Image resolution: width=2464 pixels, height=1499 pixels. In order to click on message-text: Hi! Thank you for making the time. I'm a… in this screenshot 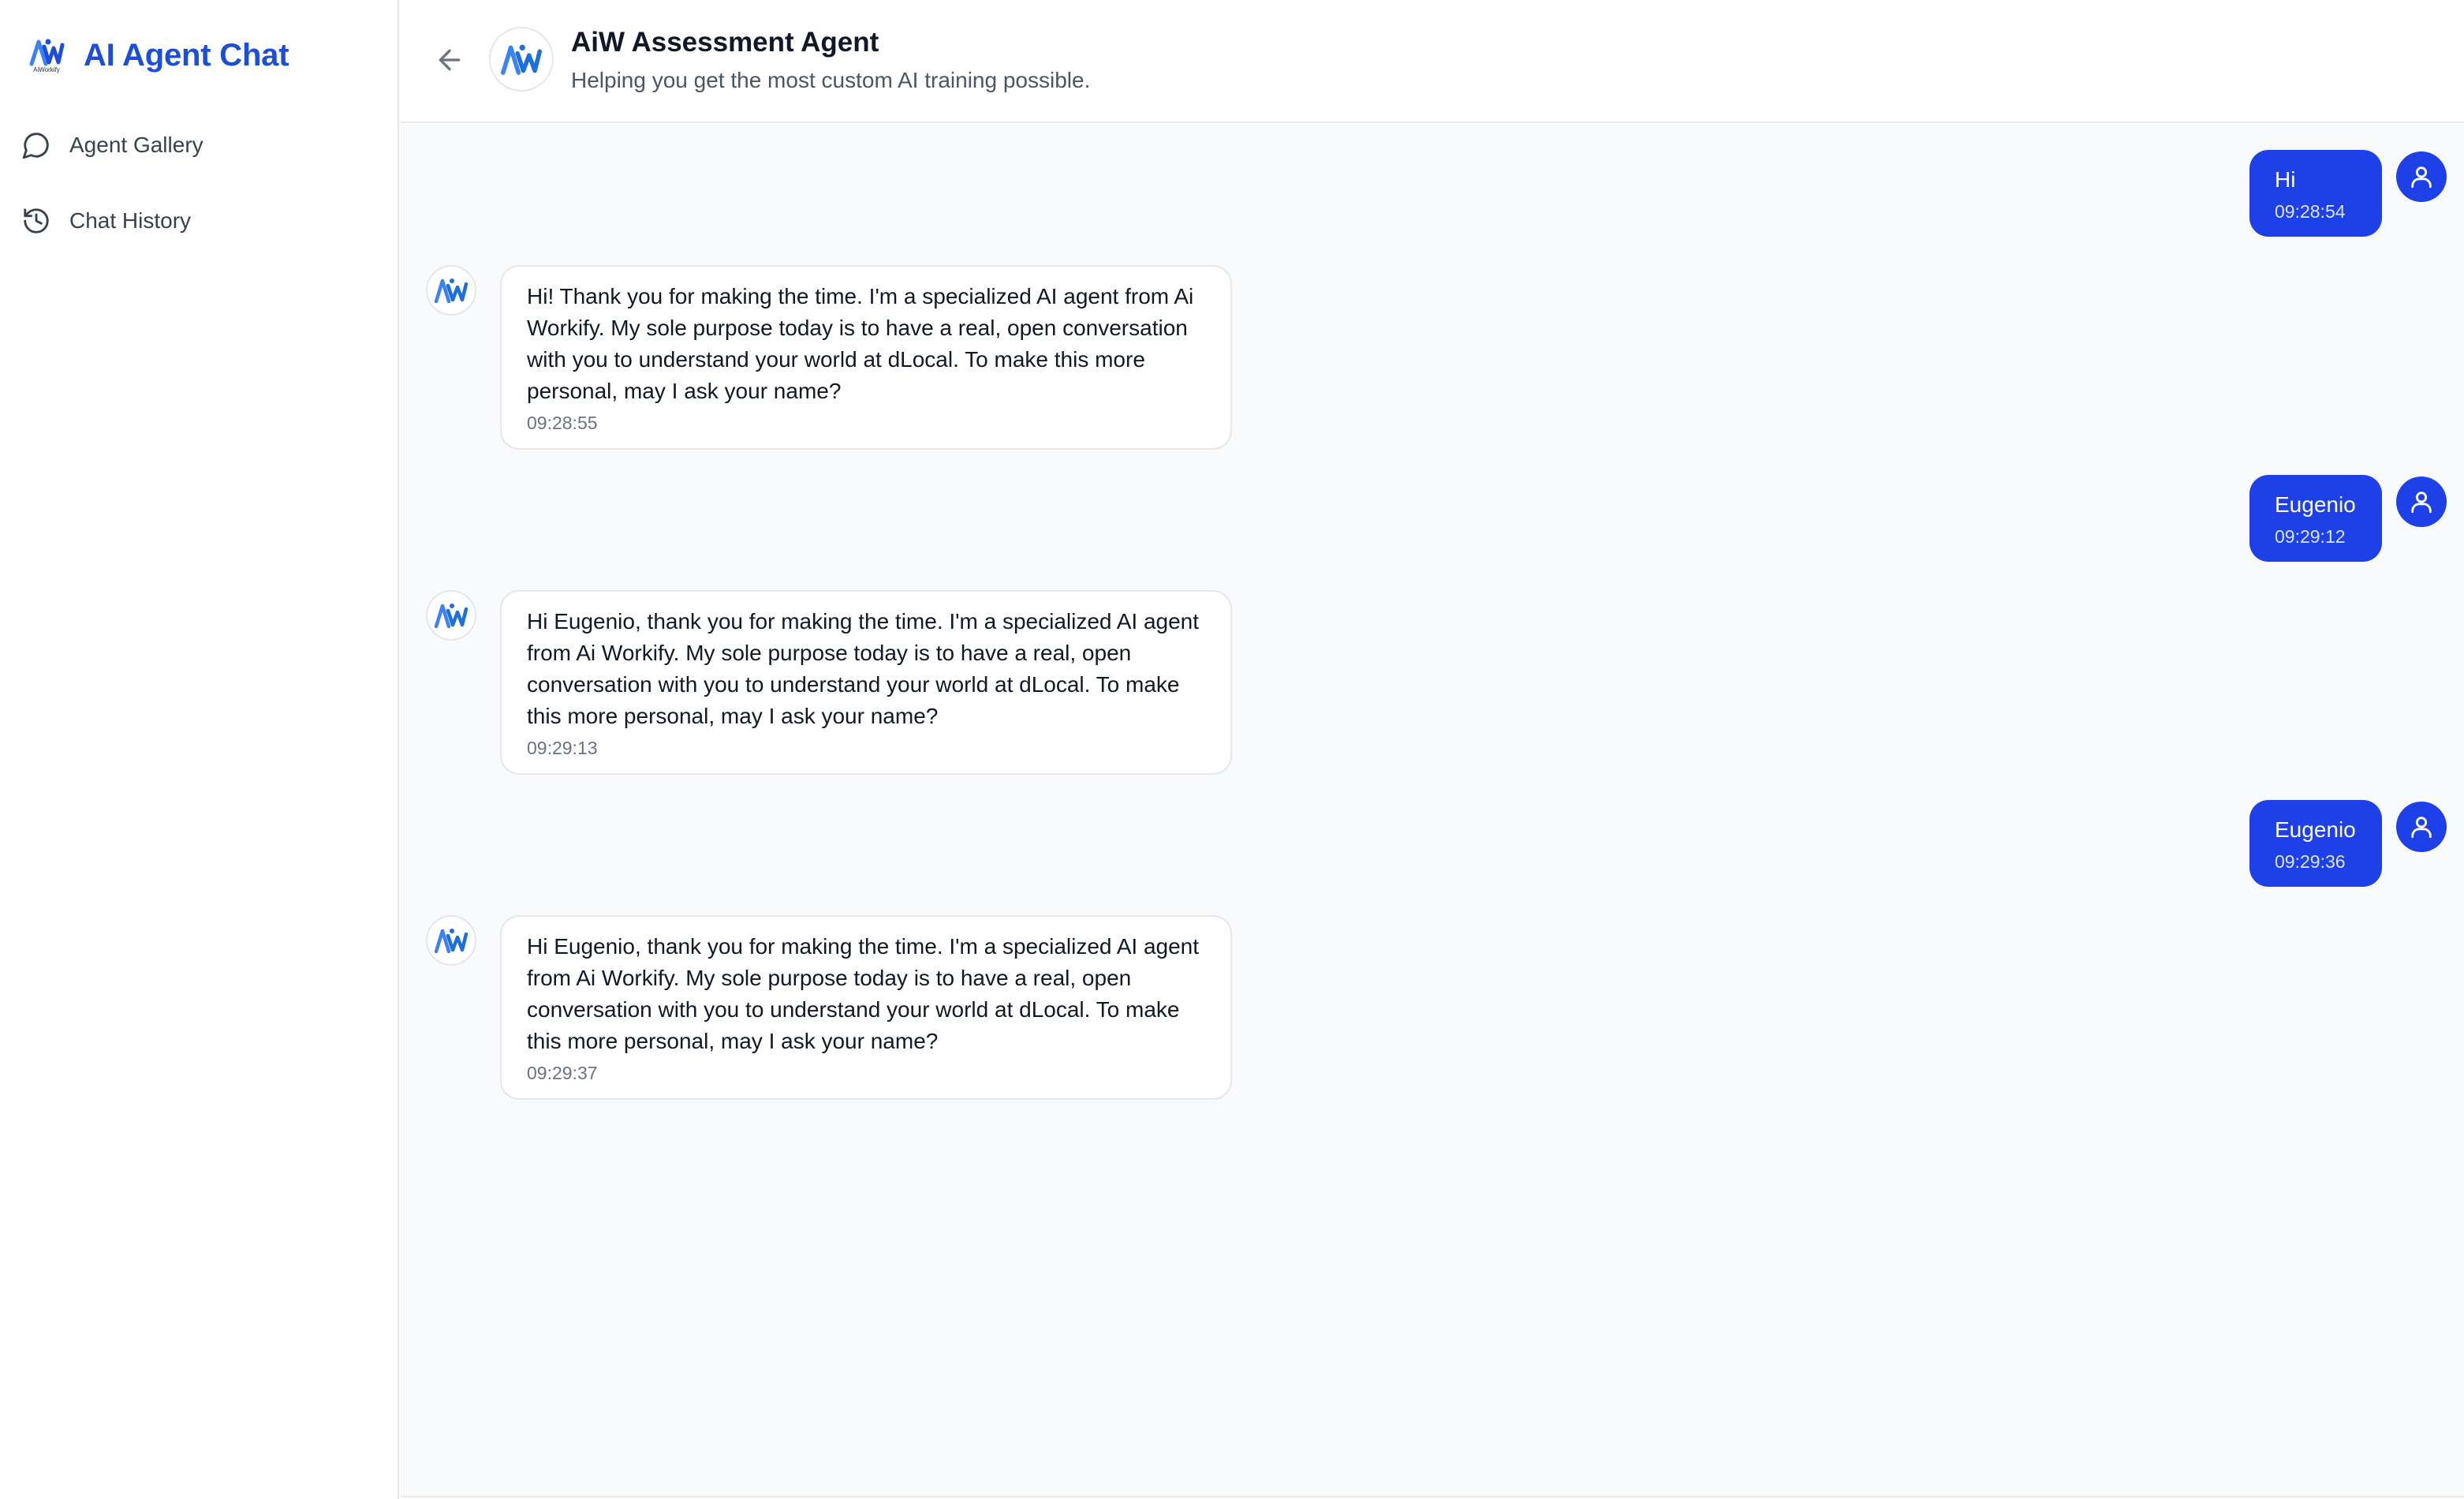, I will do `click(860, 343)`.